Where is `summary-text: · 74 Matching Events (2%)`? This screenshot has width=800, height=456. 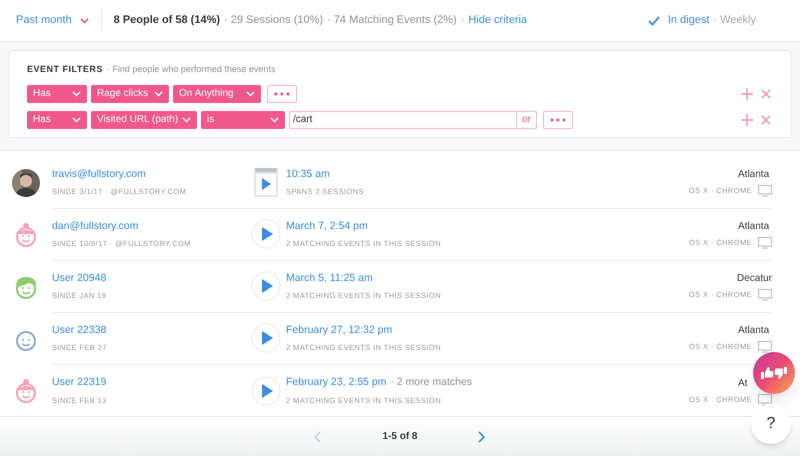
summary-text: · 74 Matching Events (2%) is located at coordinates (392, 20).